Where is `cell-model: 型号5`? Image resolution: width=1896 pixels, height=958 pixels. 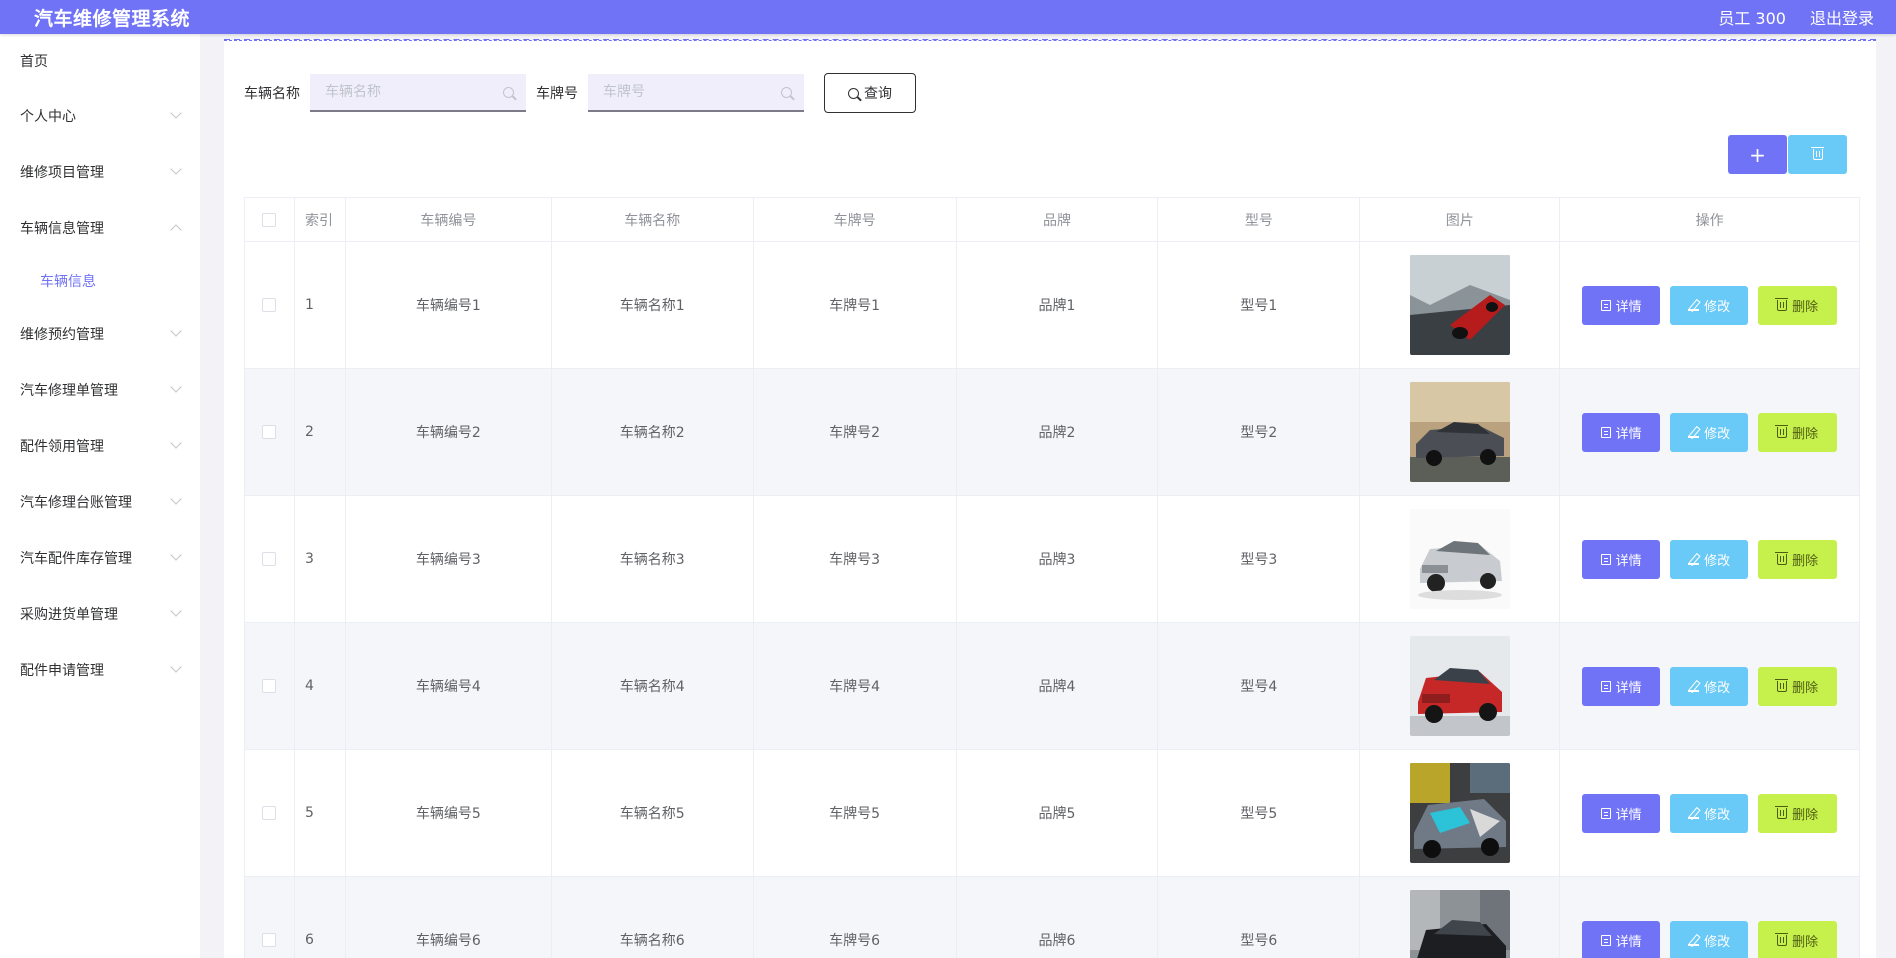 cell-model: 型号5 is located at coordinates (1259, 813).